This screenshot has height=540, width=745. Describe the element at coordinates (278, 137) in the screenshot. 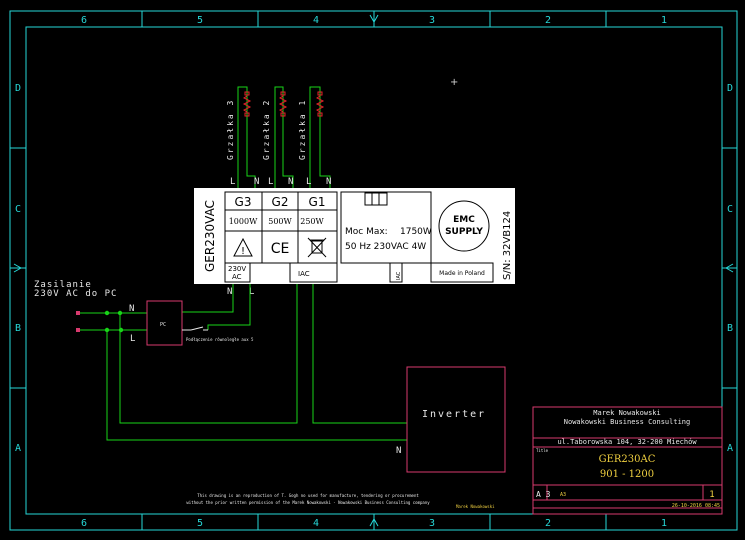

I see `heaters: Grzałka 3 Grzałka 2 Grzałka 1` at that location.